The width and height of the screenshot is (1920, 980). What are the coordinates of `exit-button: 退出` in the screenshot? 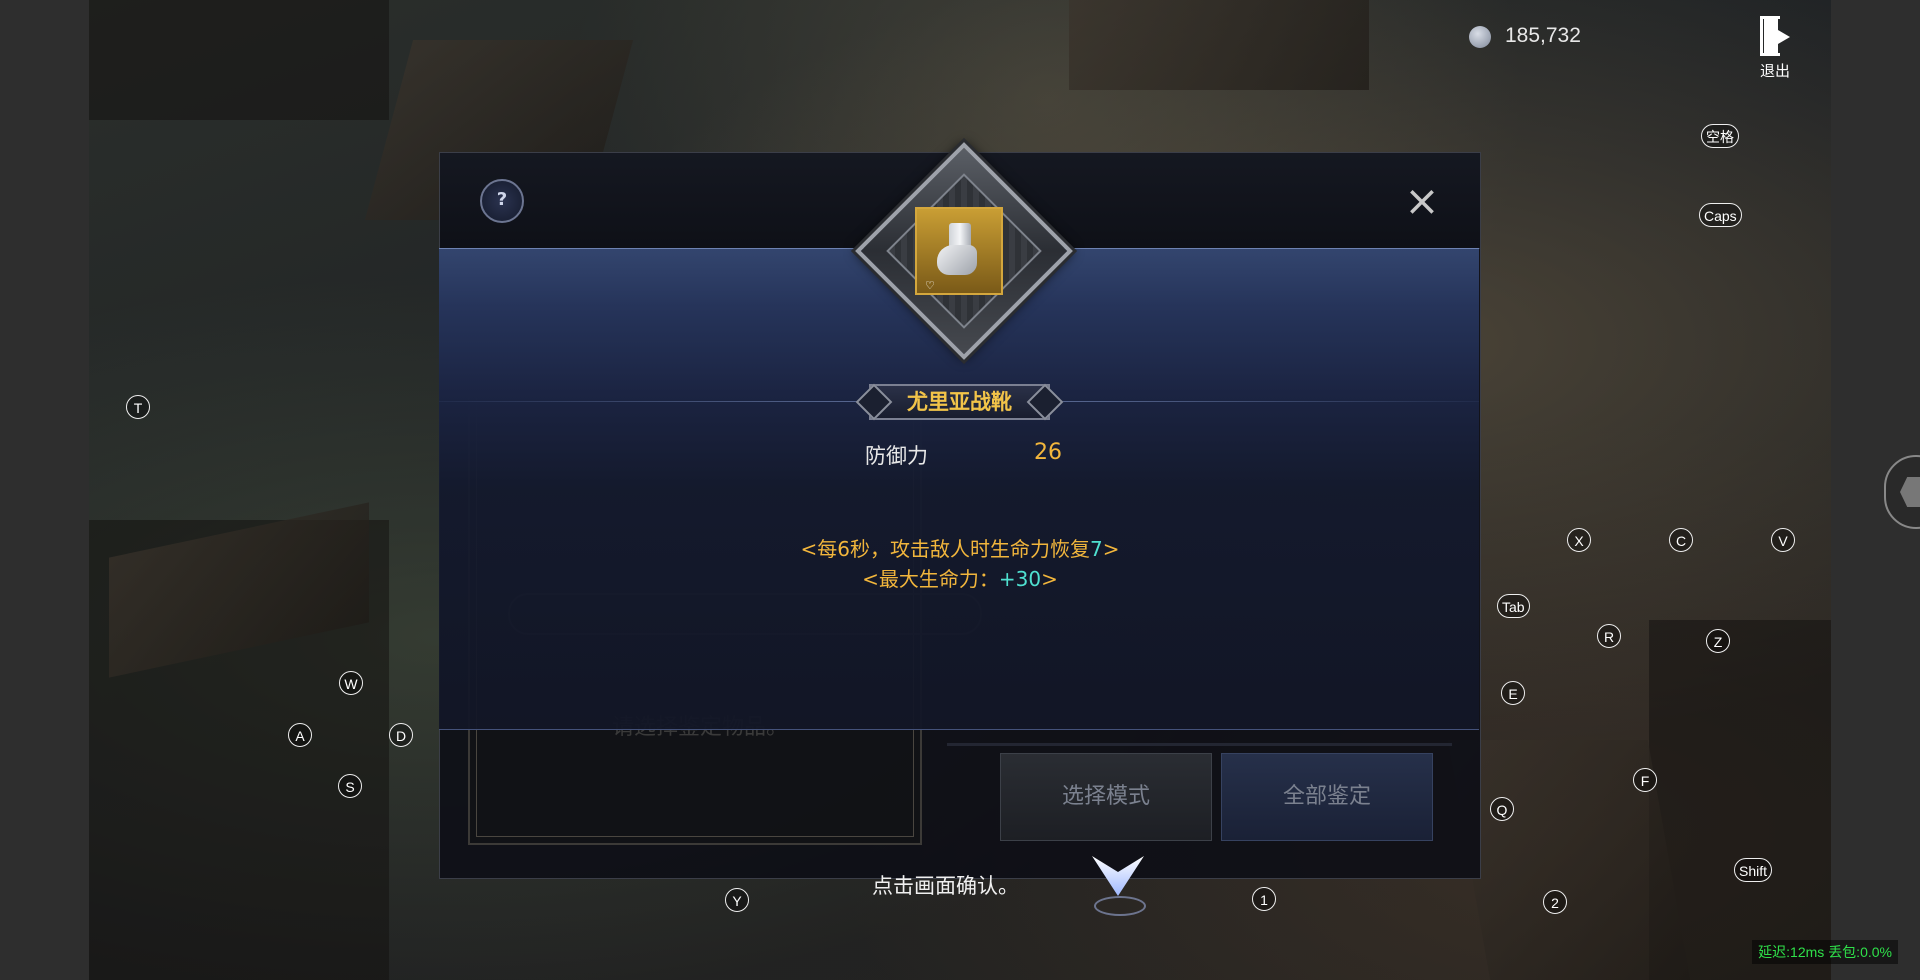 It's located at (1775, 49).